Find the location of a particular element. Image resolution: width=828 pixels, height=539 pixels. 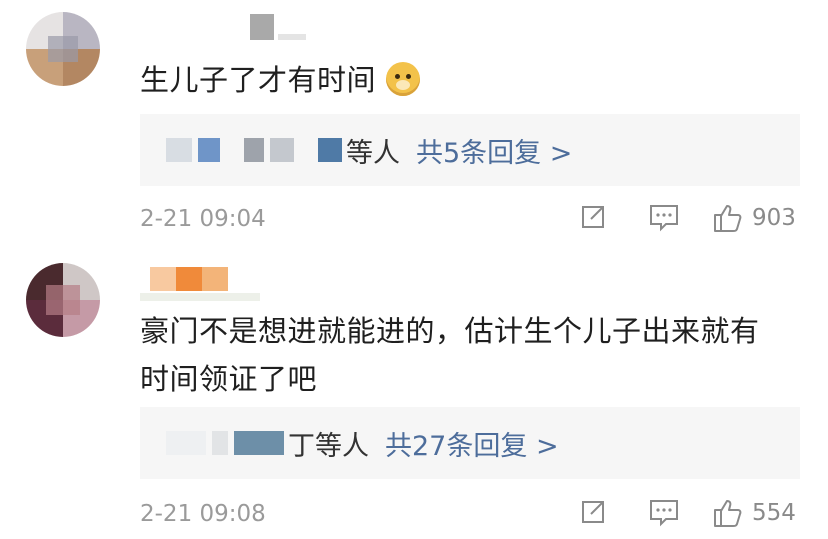

comment-text-content: 生儿子了才有时间 is located at coordinates (258, 80).